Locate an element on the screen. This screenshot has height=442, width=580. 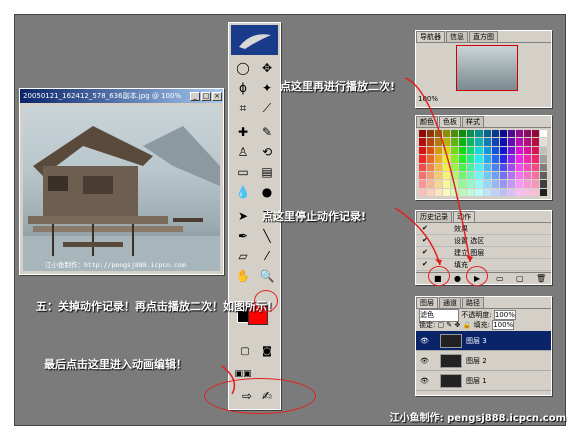
footer-brand: 江小鱼制作: pengsj888.icpcn.com is located at coordinates (477, 418).